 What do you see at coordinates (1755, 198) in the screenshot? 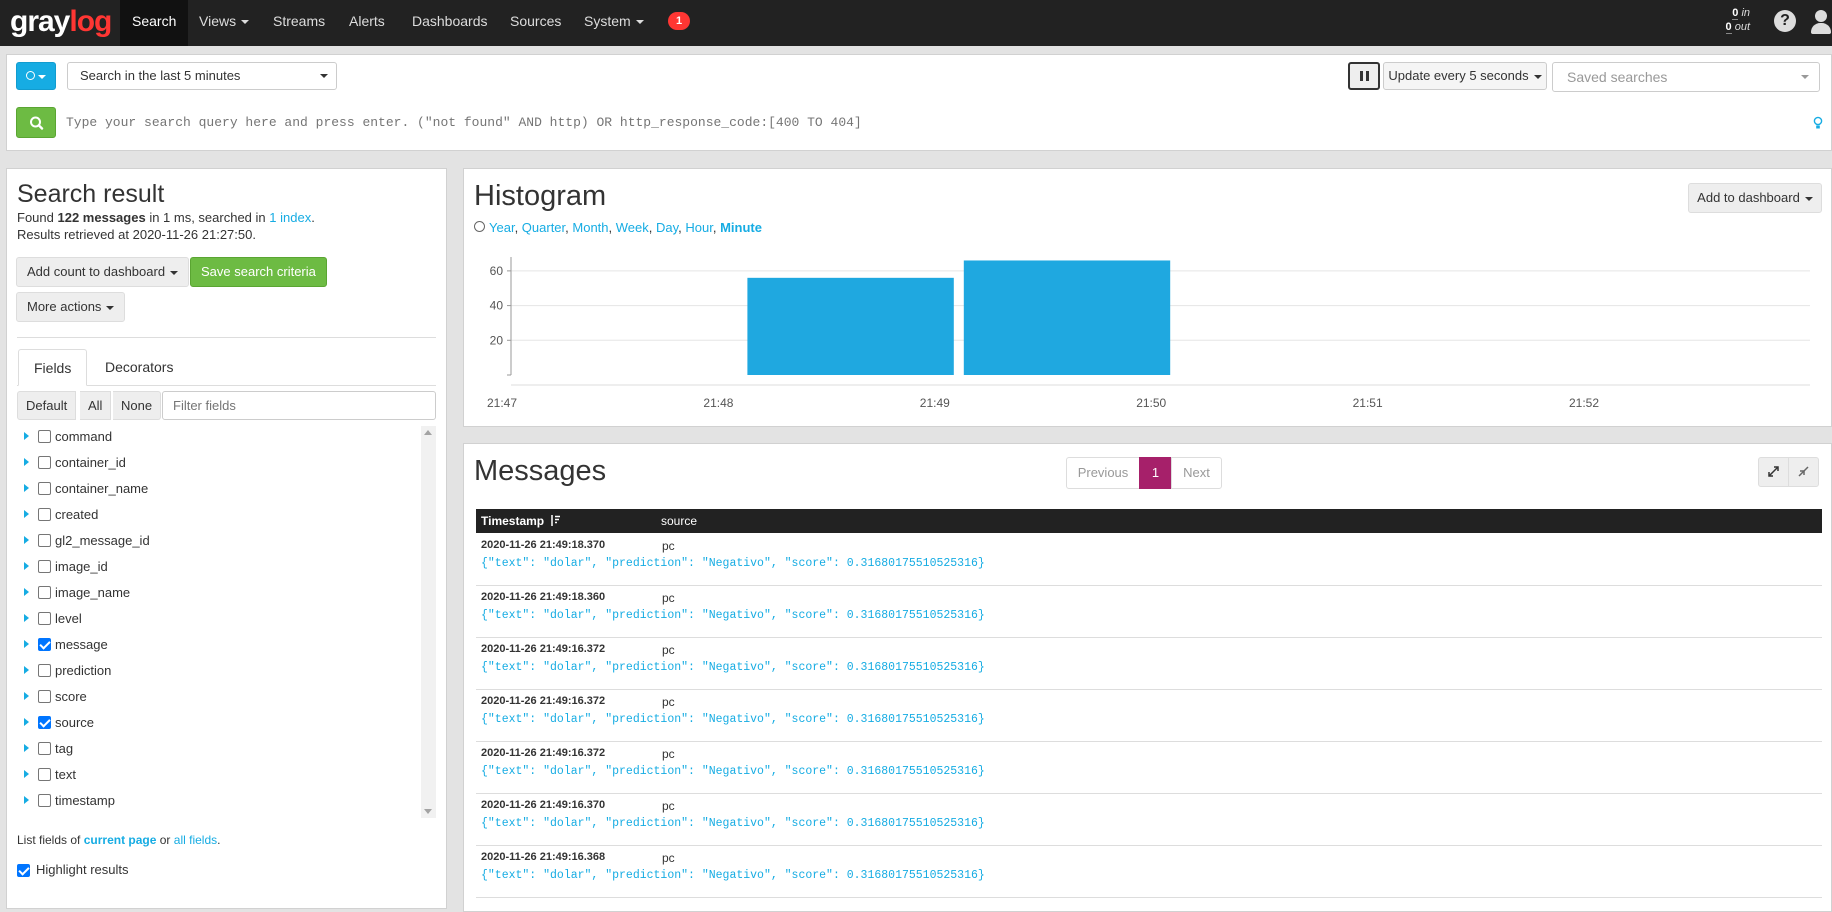
I see `add-to-dashboard-button: Add to dashboard` at bounding box center [1755, 198].